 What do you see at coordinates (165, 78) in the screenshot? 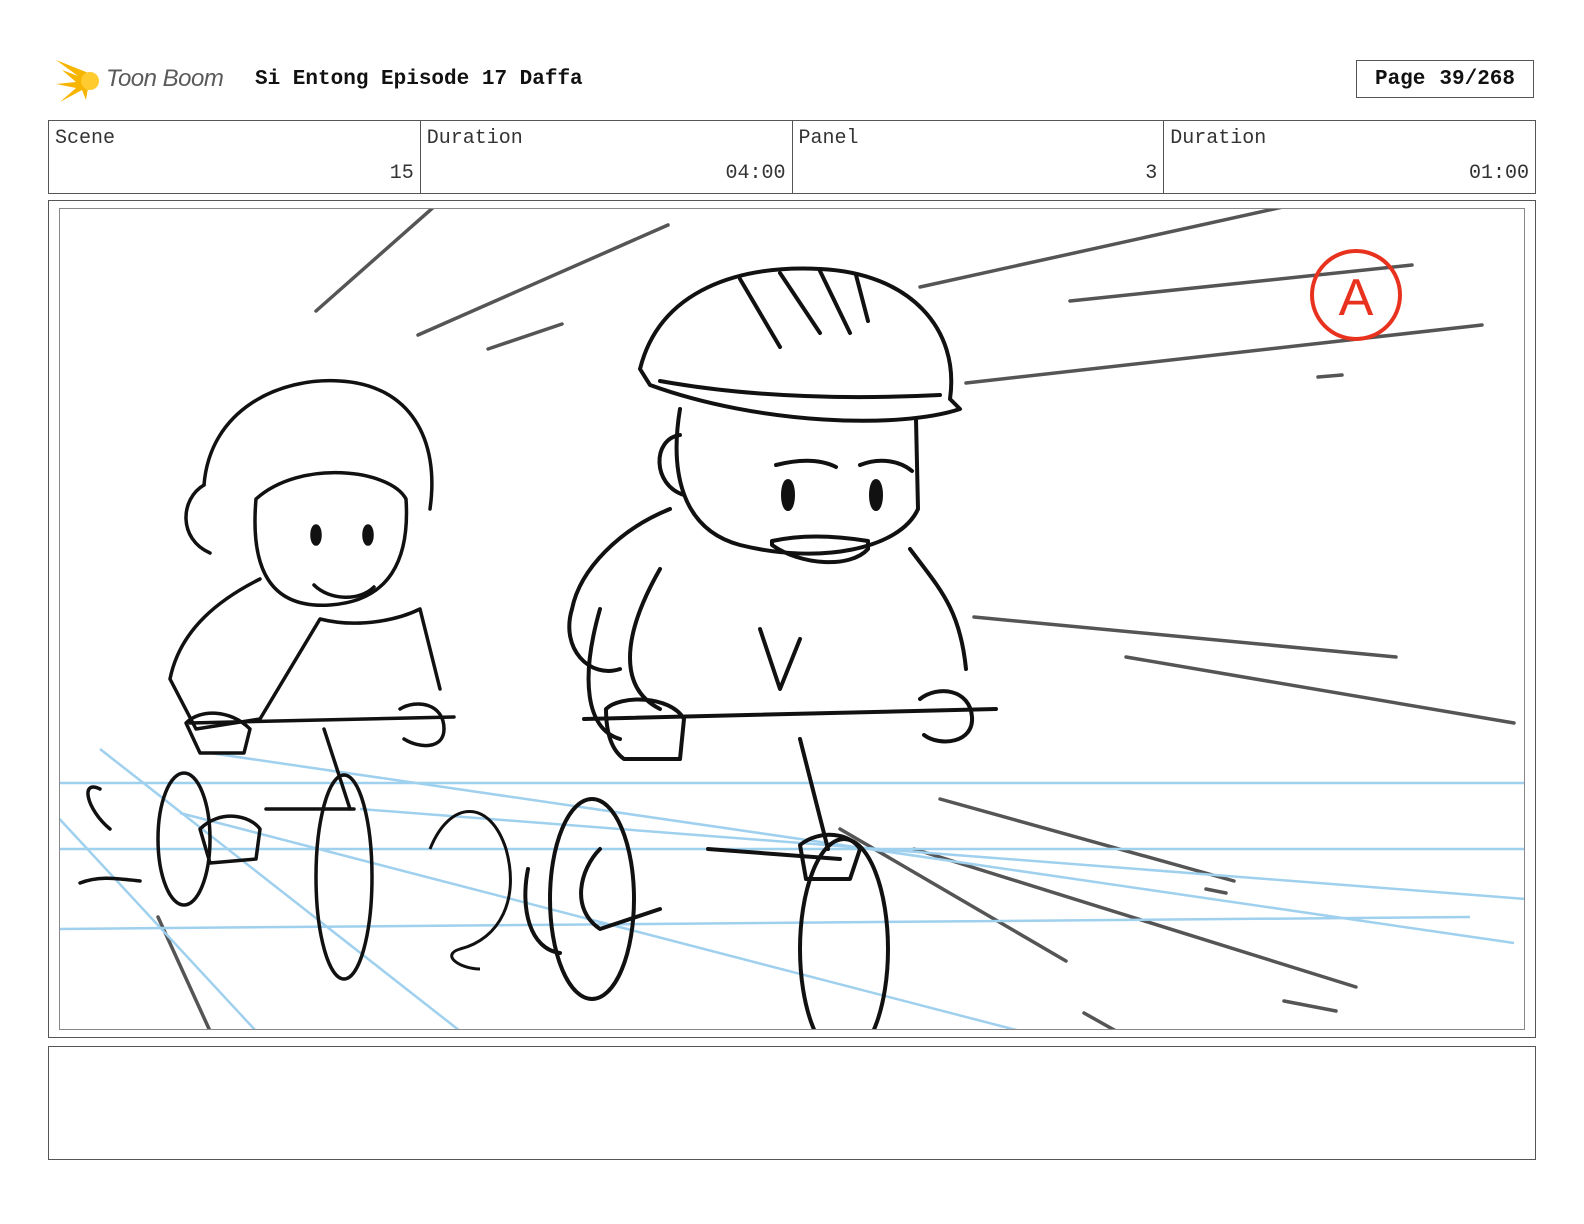
I see `logo-text: Toon Boom` at bounding box center [165, 78].